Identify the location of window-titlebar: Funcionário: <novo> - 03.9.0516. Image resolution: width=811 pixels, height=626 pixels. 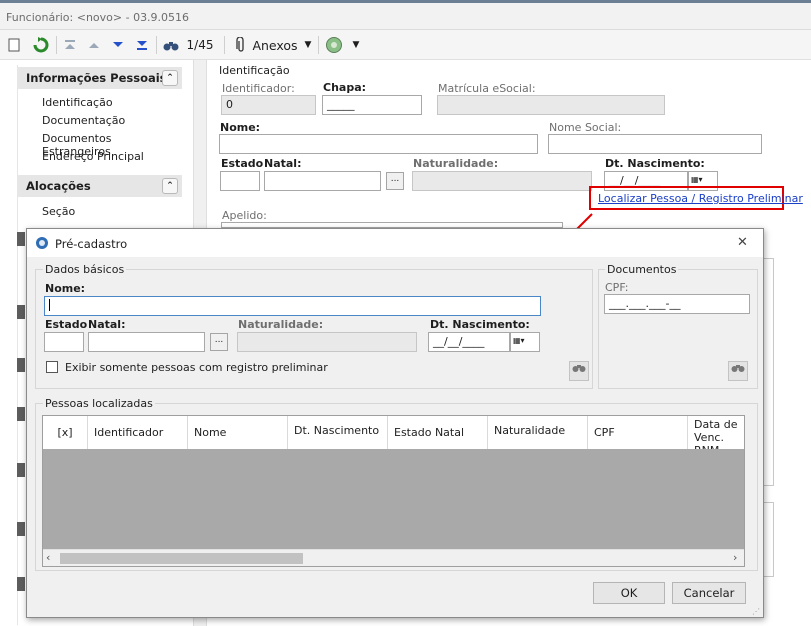
(405, 15).